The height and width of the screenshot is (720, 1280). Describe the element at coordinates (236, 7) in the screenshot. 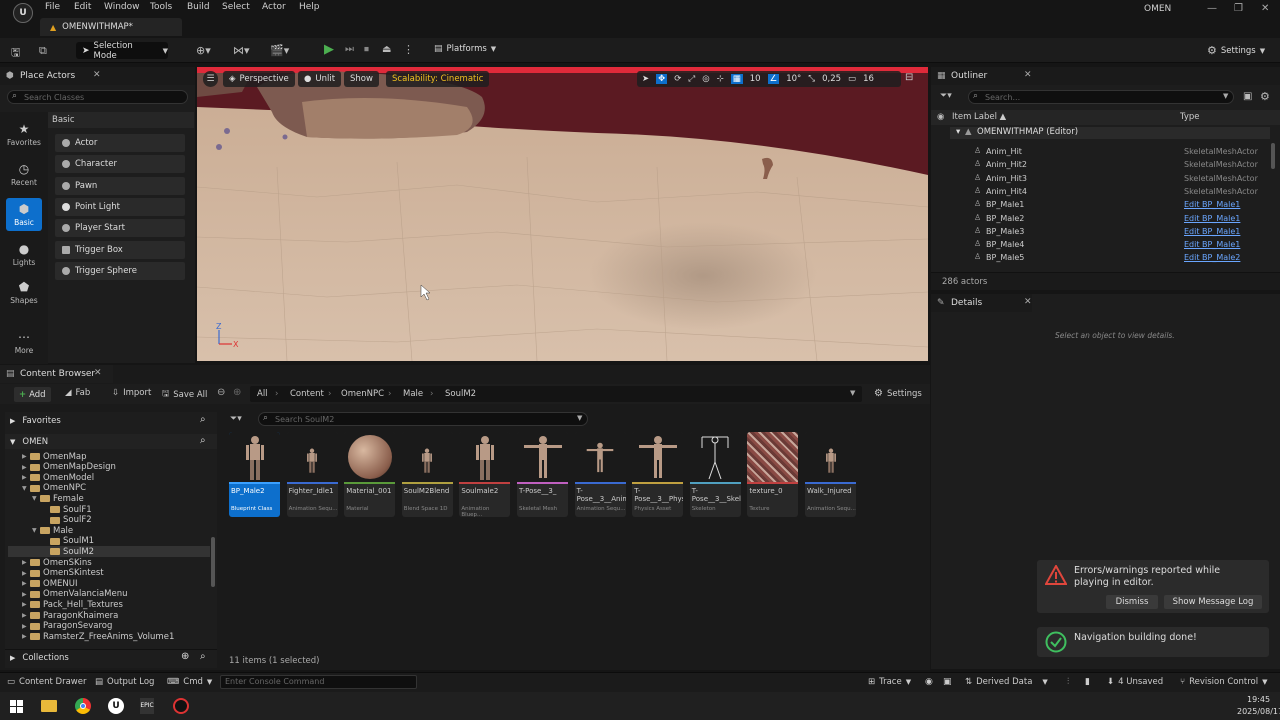

I see `menu-select: Select` at that location.